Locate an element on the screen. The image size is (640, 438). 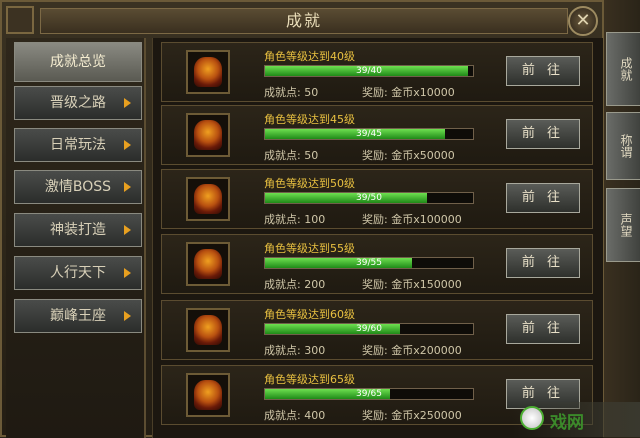
sidebar-item-label: 日常玩法 is located at coordinates (78, 145).